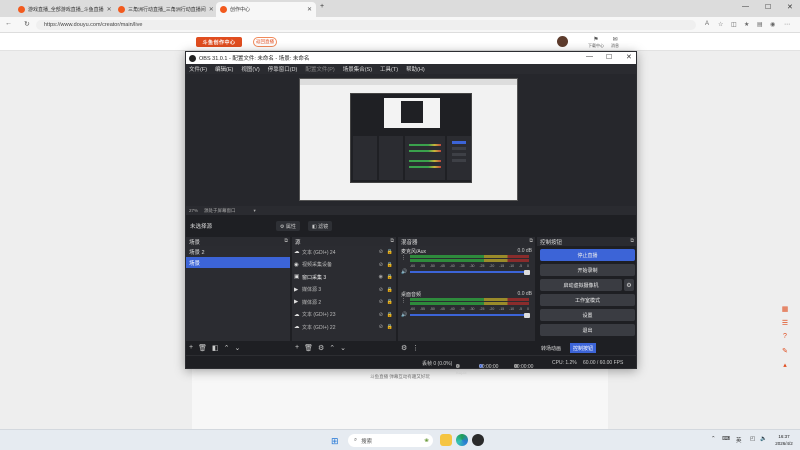 This screenshot has height=450, width=800. I want to click on source-item: ☁ 文本 (GDI+) 22 ⊘ 🔒, so click(344, 327).